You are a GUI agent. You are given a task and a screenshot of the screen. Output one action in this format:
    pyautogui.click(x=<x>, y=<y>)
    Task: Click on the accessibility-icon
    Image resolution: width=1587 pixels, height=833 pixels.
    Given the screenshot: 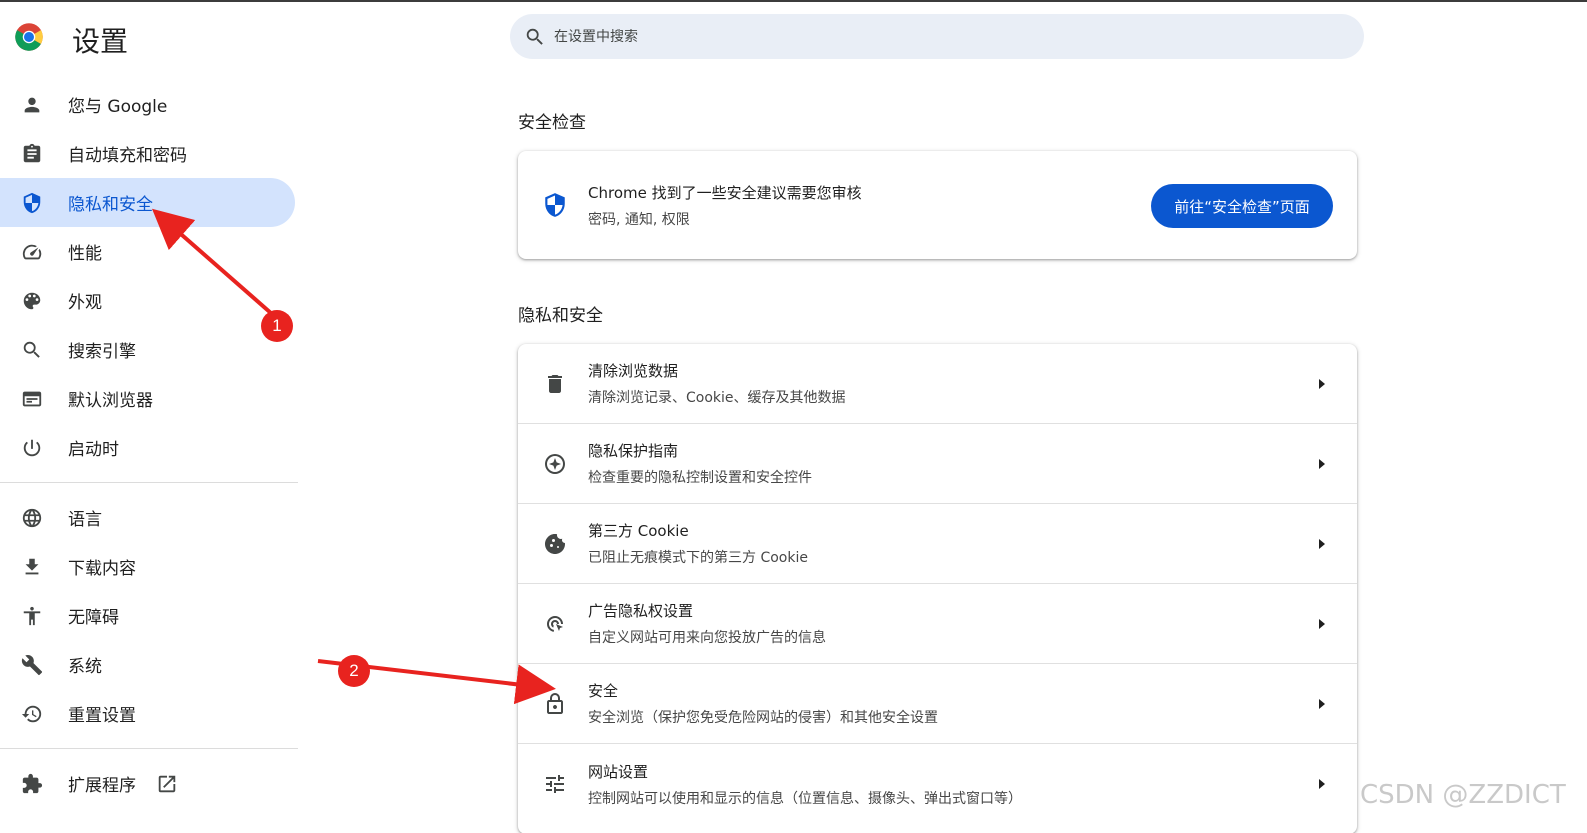 What is the action you would take?
    pyautogui.click(x=32, y=616)
    